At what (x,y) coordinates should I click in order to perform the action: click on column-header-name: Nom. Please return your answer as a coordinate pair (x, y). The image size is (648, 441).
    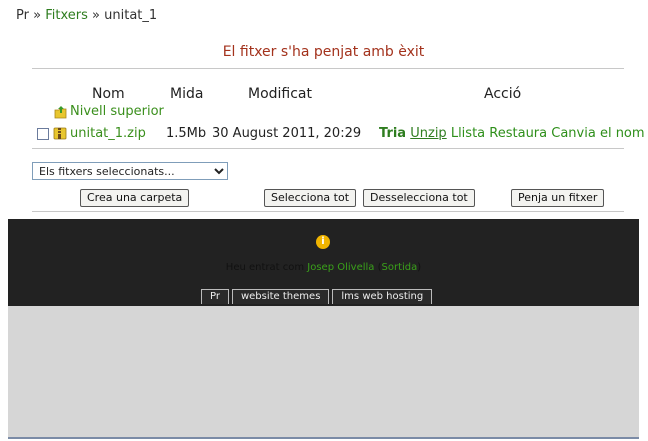
    Looking at the image, I should click on (108, 94).